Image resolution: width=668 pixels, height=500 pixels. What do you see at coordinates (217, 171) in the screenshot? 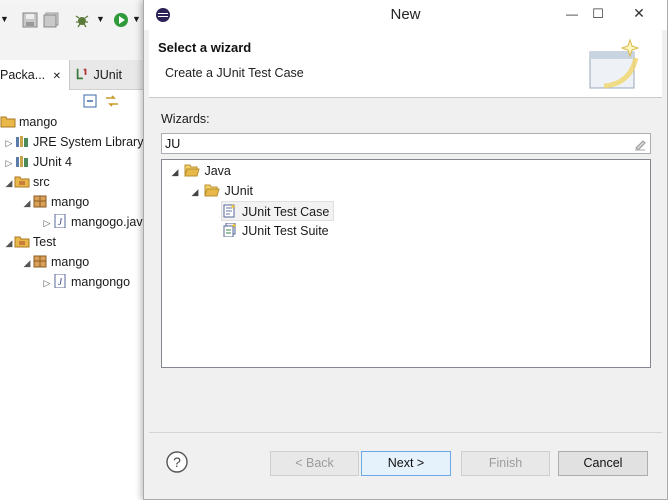
I see `tree-item-label: Java` at bounding box center [217, 171].